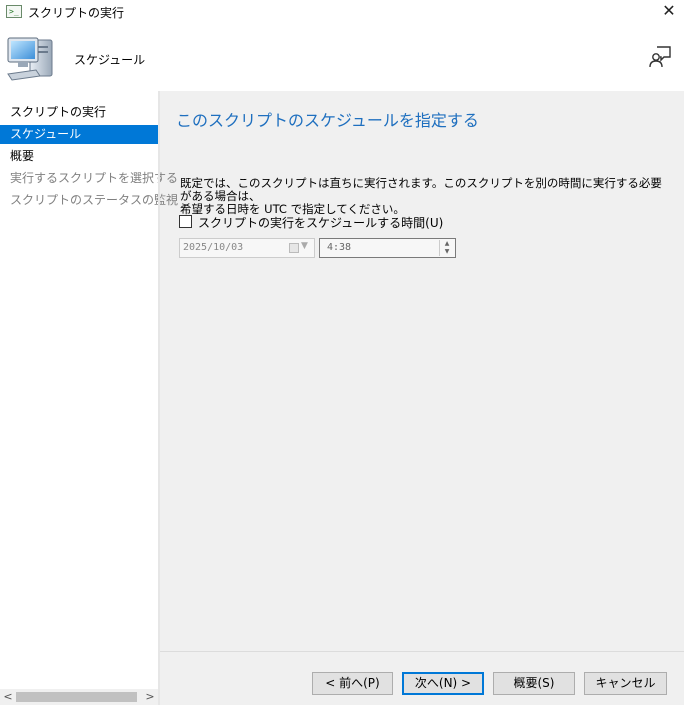 The height and width of the screenshot is (705, 684). Describe the element at coordinates (185, 221) in the screenshot. I see `schedule-checkbox` at that location.